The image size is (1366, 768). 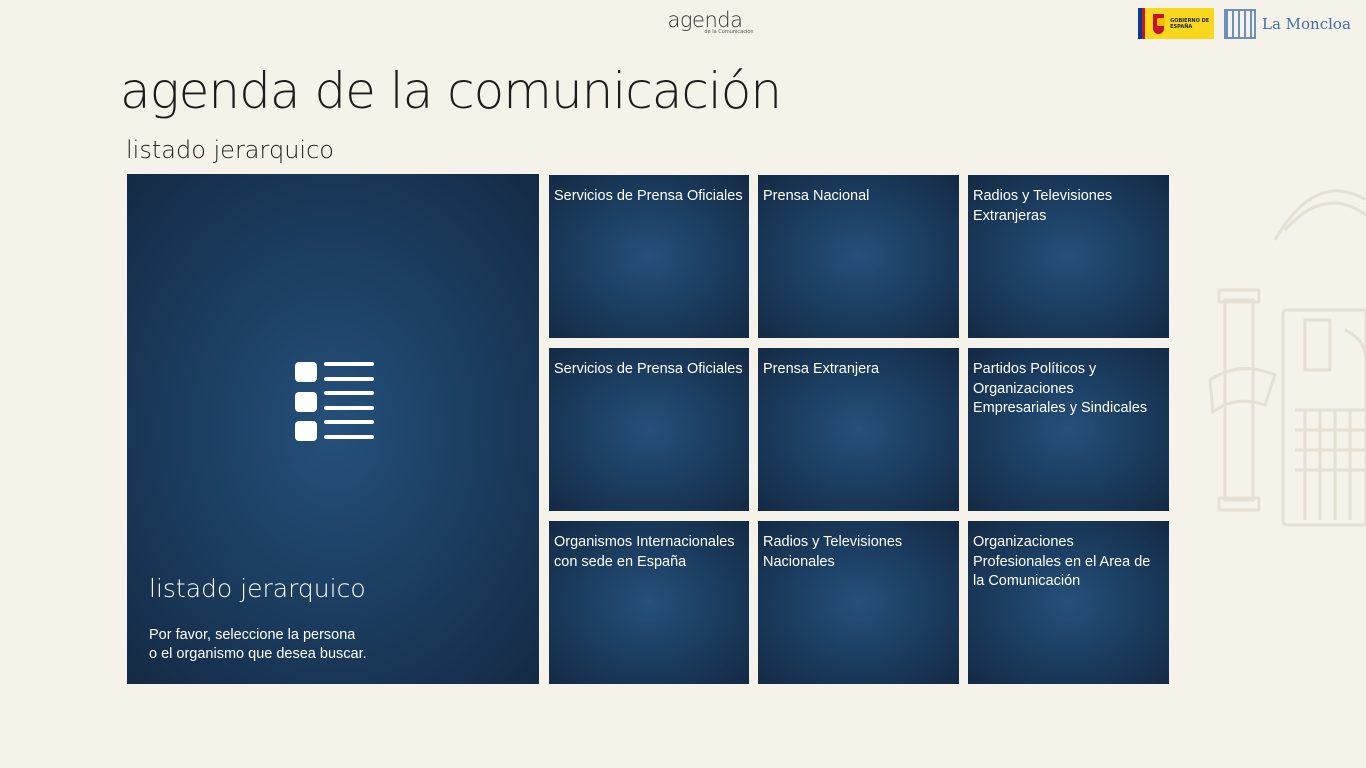 I want to click on gobierno-logo-text: GOBIERNO DE ESPAÑA, so click(x=1190, y=23).